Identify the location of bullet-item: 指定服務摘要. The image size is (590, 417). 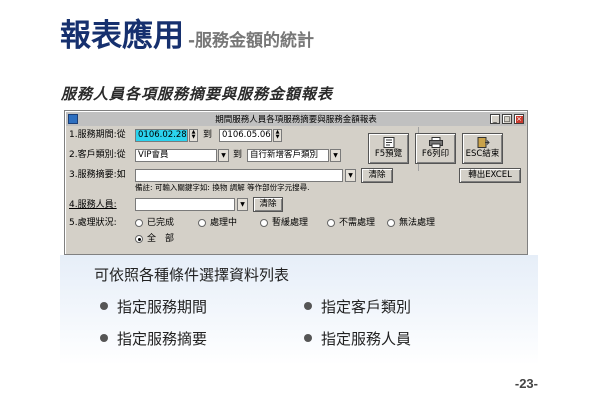
(153, 338).